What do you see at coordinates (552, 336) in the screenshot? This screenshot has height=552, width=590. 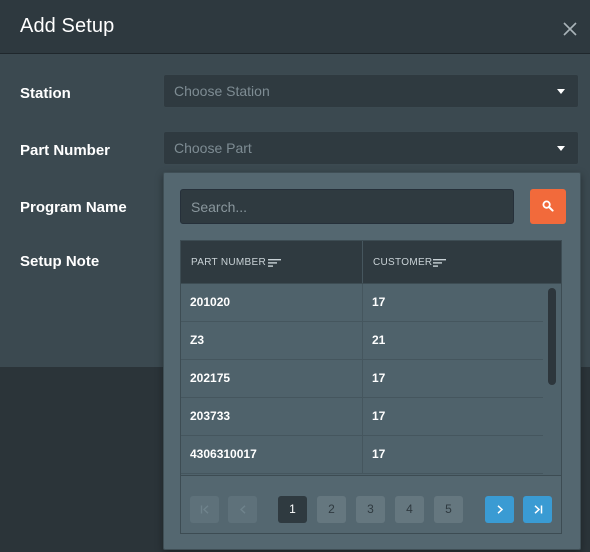 I see `scrollbar-thumb` at bounding box center [552, 336].